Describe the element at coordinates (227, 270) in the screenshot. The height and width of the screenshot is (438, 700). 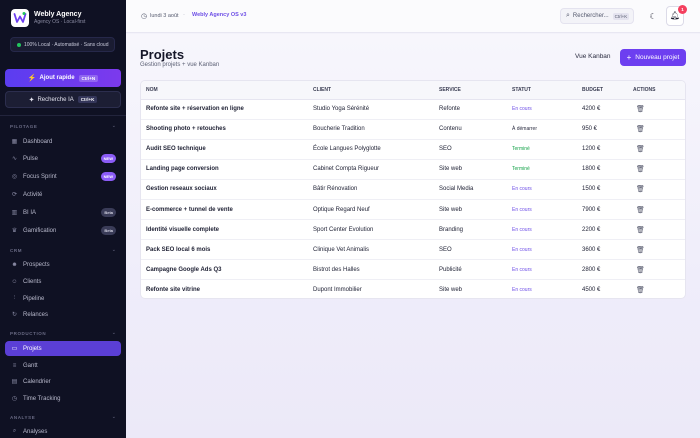
I see `project-name-cell: Campagne Google Ads Q3` at that location.